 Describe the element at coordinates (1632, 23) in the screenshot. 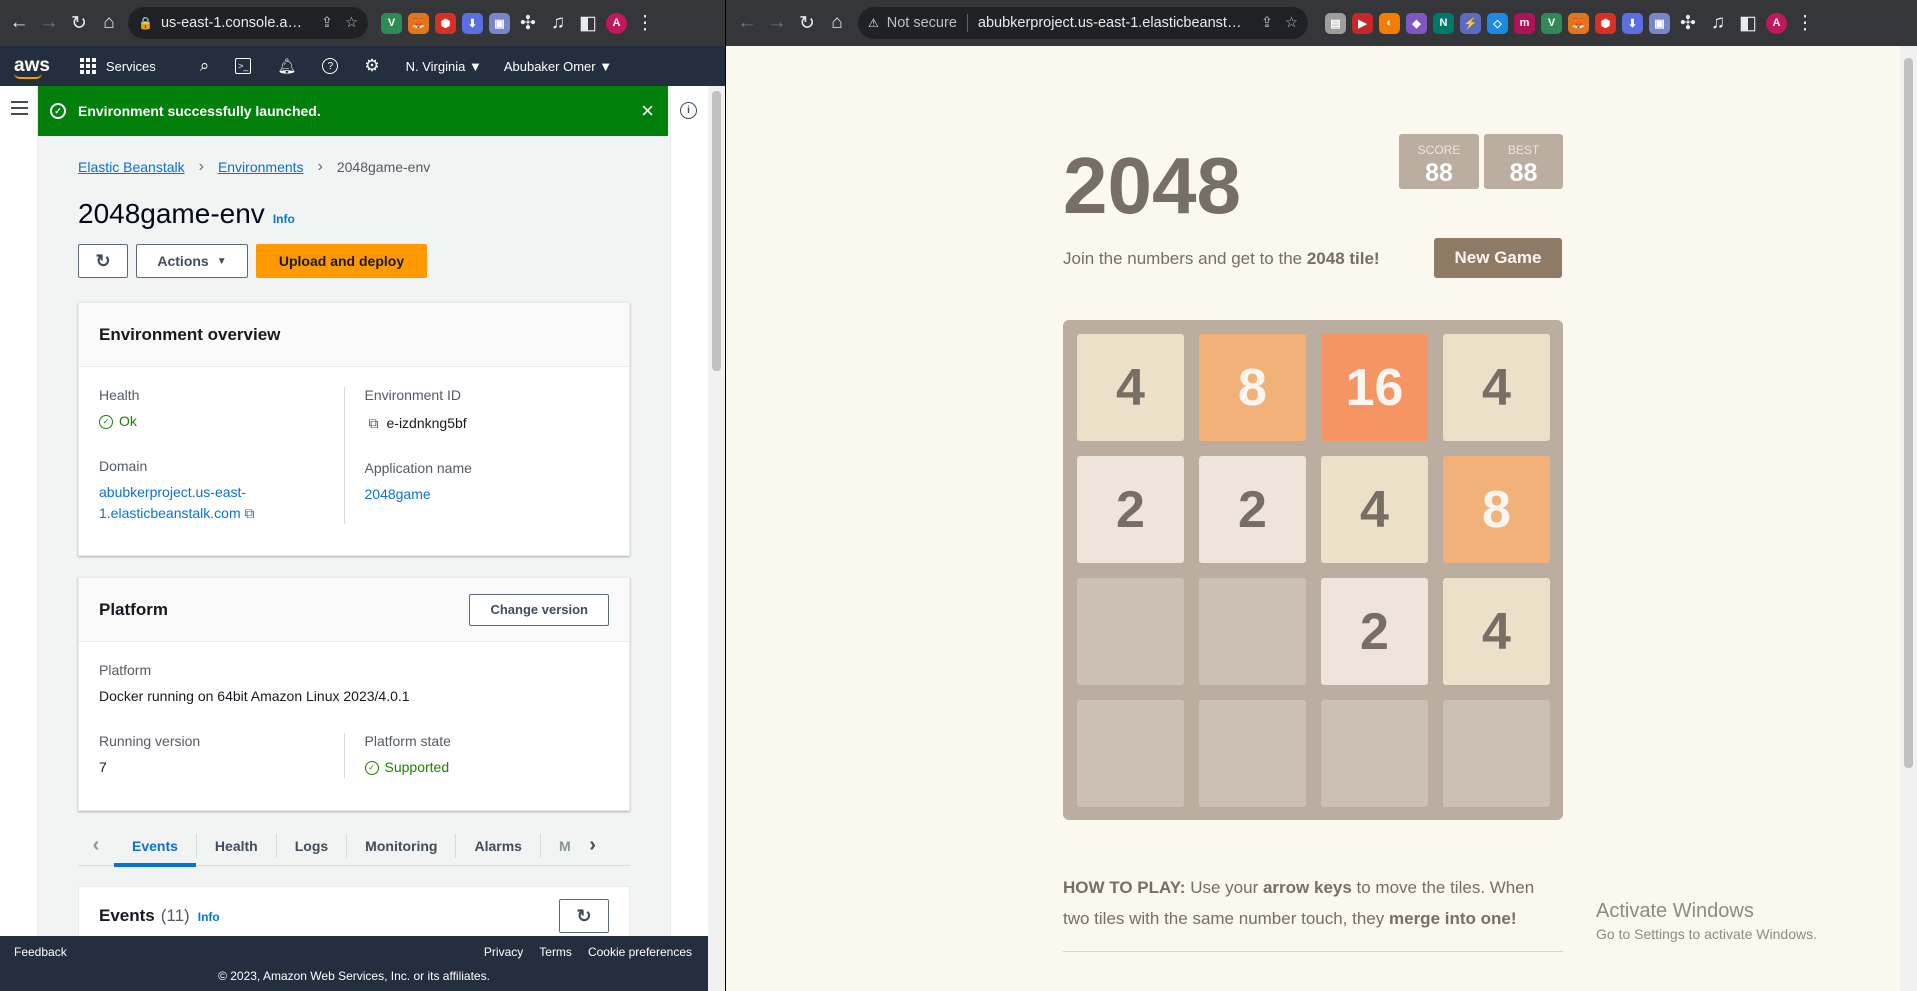

I see `ext-12-icon: ⬇` at that location.